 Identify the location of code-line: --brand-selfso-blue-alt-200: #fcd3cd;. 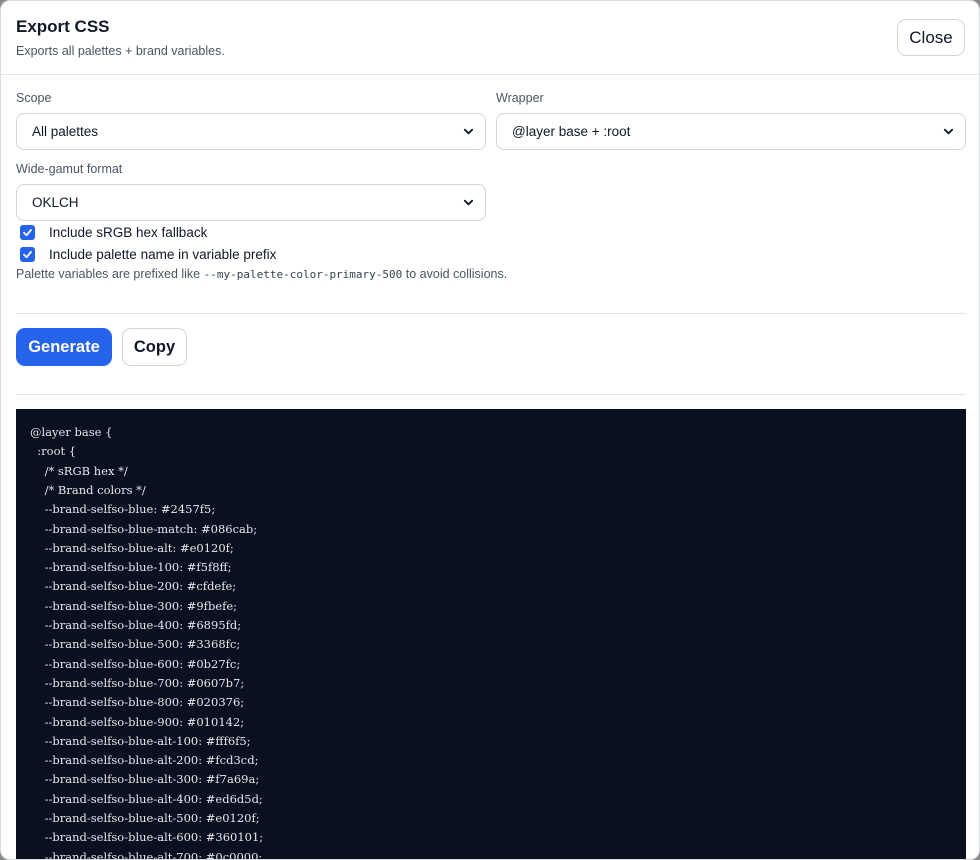
(144, 760).